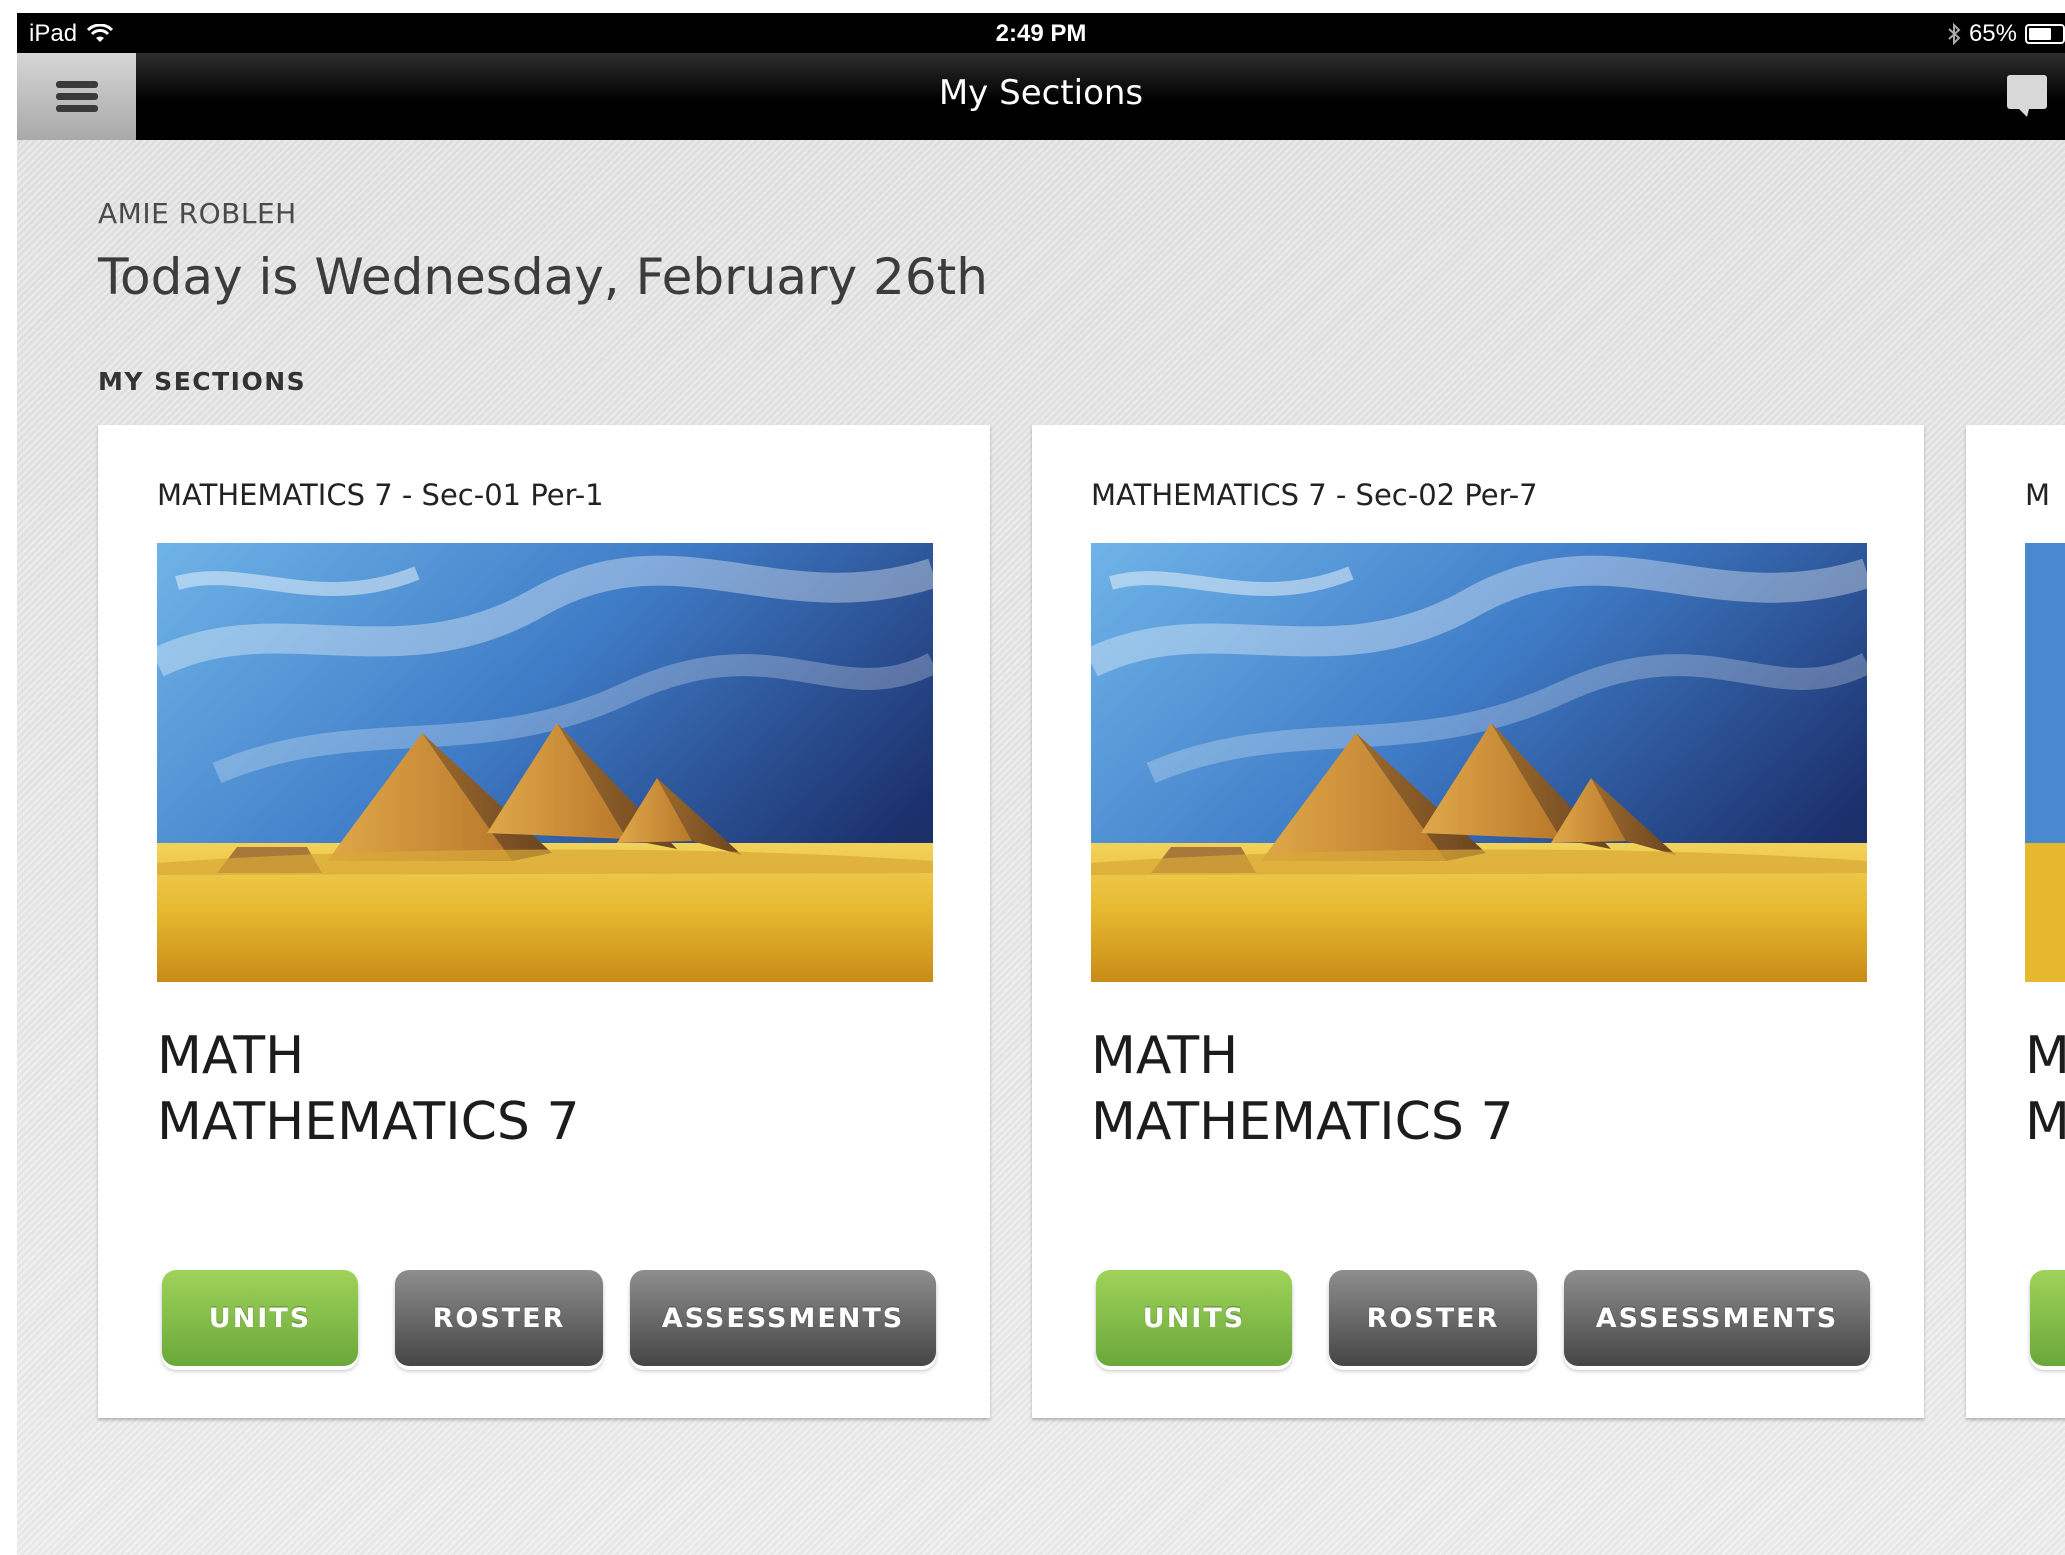 The image size is (2065, 1555). What do you see at coordinates (1314, 495) in the screenshot?
I see `section-subtitle: MATHEMATICS 7 - Sec-02 Per-7` at bounding box center [1314, 495].